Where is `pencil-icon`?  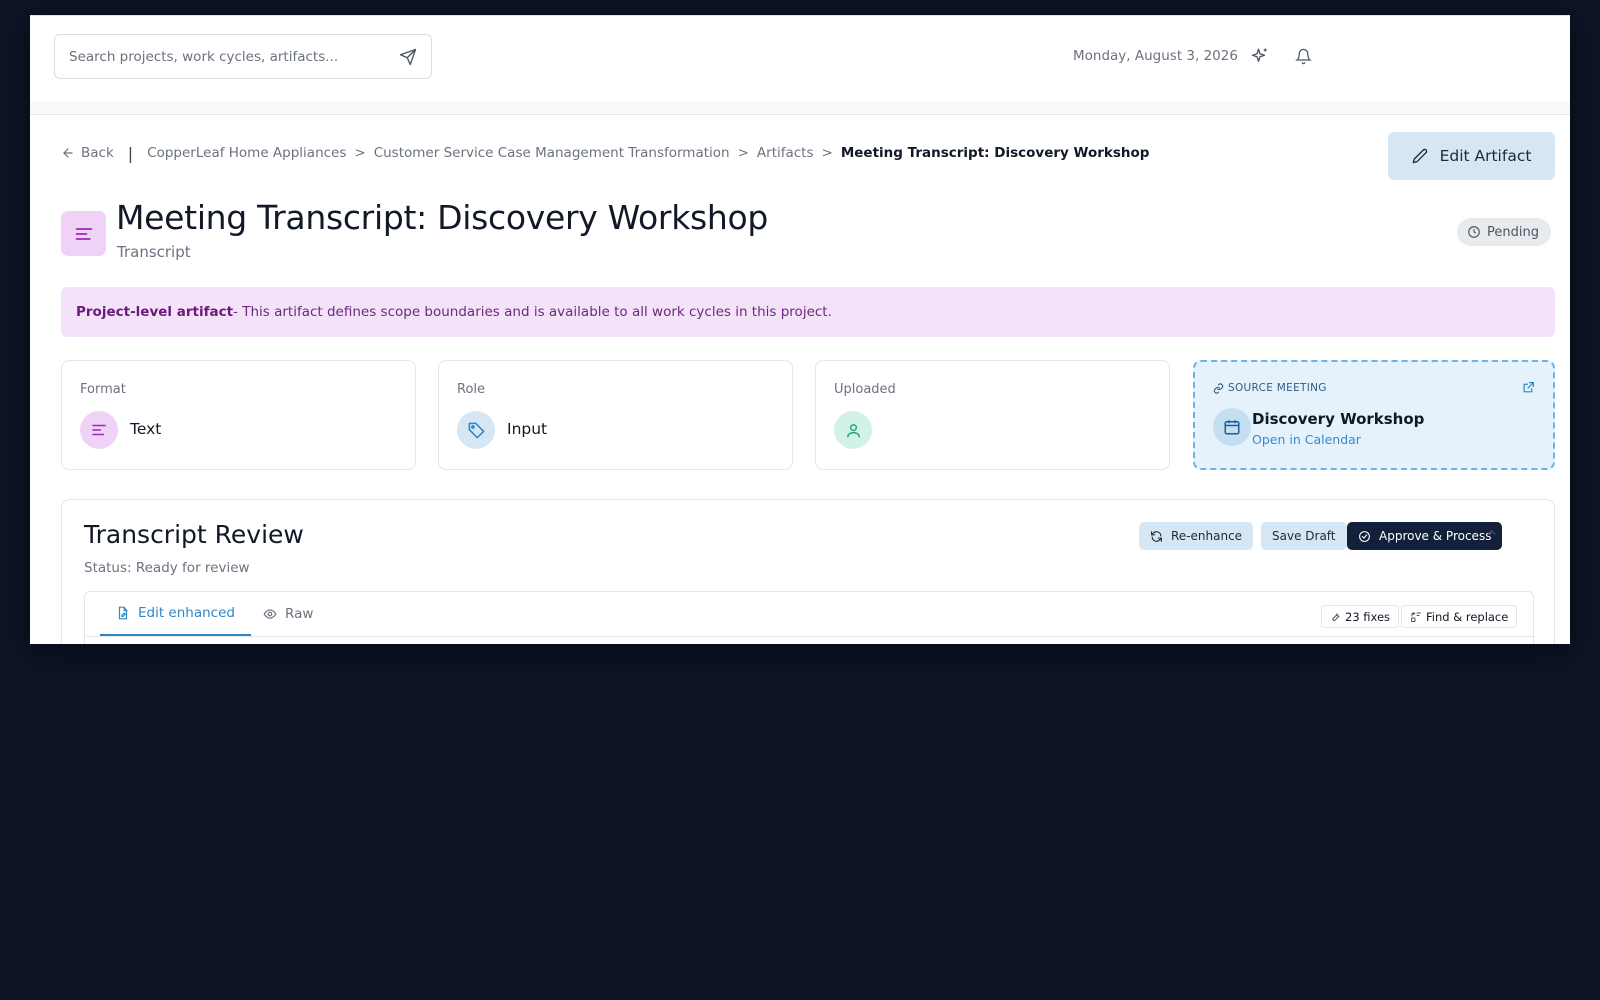
pencil-icon is located at coordinates (1419, 156).